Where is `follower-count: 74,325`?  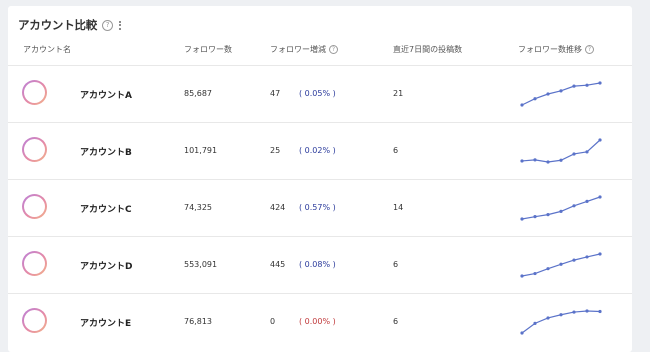 follower-count: 74,325 is located at coordinates (198, 207).